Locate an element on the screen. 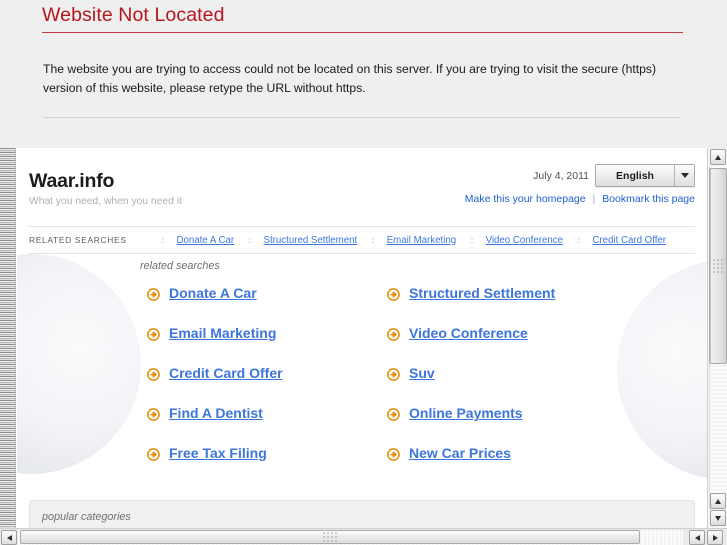 The width and height of the screenshot is (727, 545). list-row: Credit Card Offer Suv is located at coordinates (407, 385).